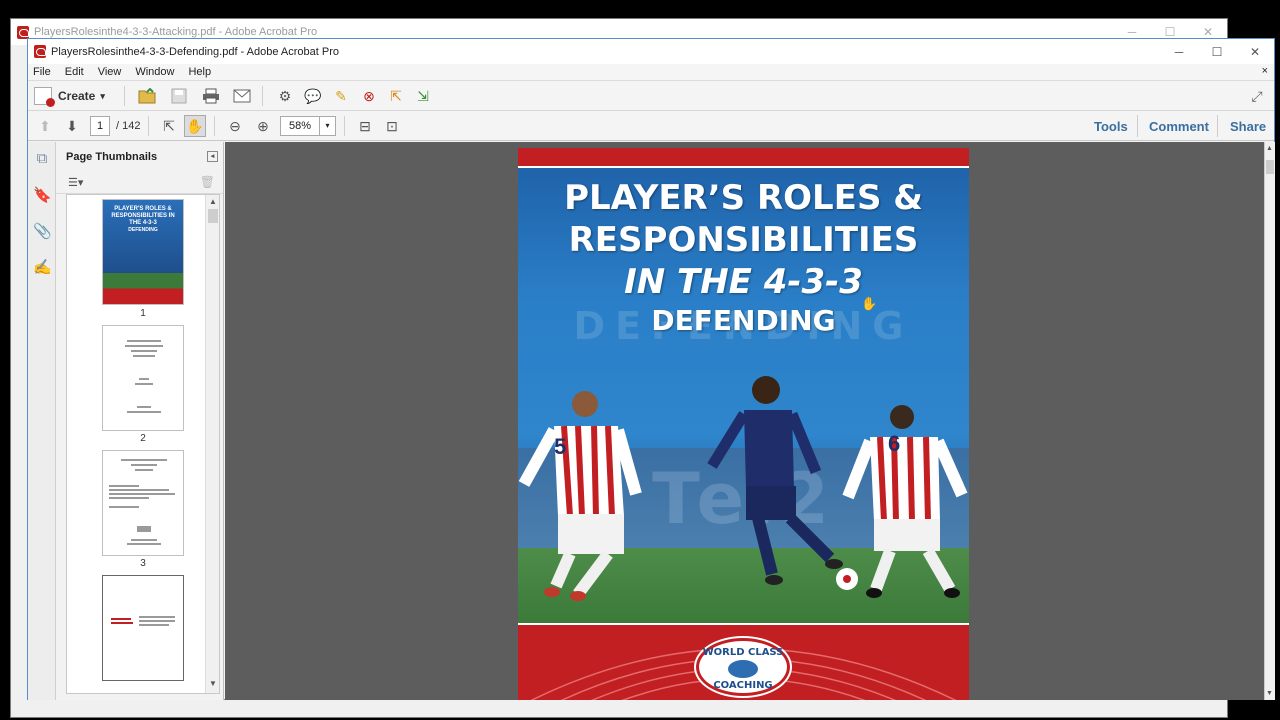 The image size is (1280, 720). Describe the element at coordinates (42, 232) in the screenshot. I see `attachment-icon: 📎` at that location.